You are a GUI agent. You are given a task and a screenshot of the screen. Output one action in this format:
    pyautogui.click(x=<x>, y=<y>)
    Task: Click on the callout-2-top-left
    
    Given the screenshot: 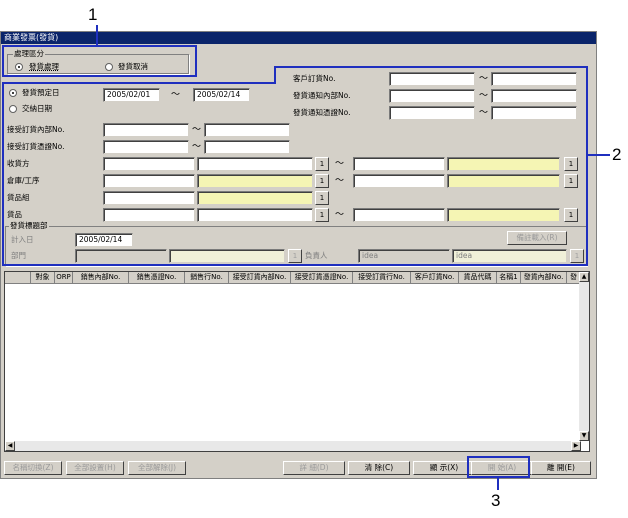 What is the action you would take?
    pyautogui.click(x=139, y=83)
    